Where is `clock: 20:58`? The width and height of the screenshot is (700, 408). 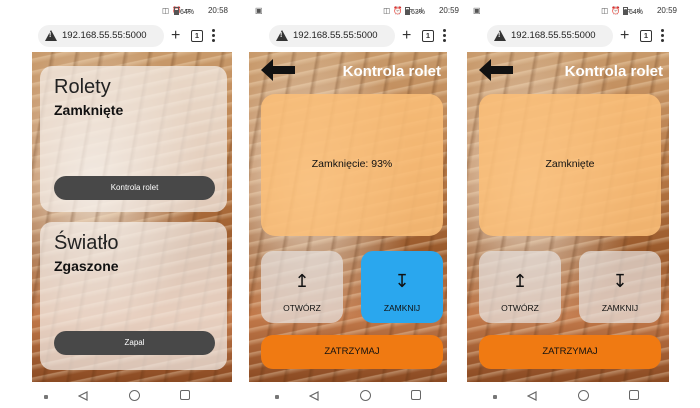 clock: 20:58 is located at coordinates (217, 10).